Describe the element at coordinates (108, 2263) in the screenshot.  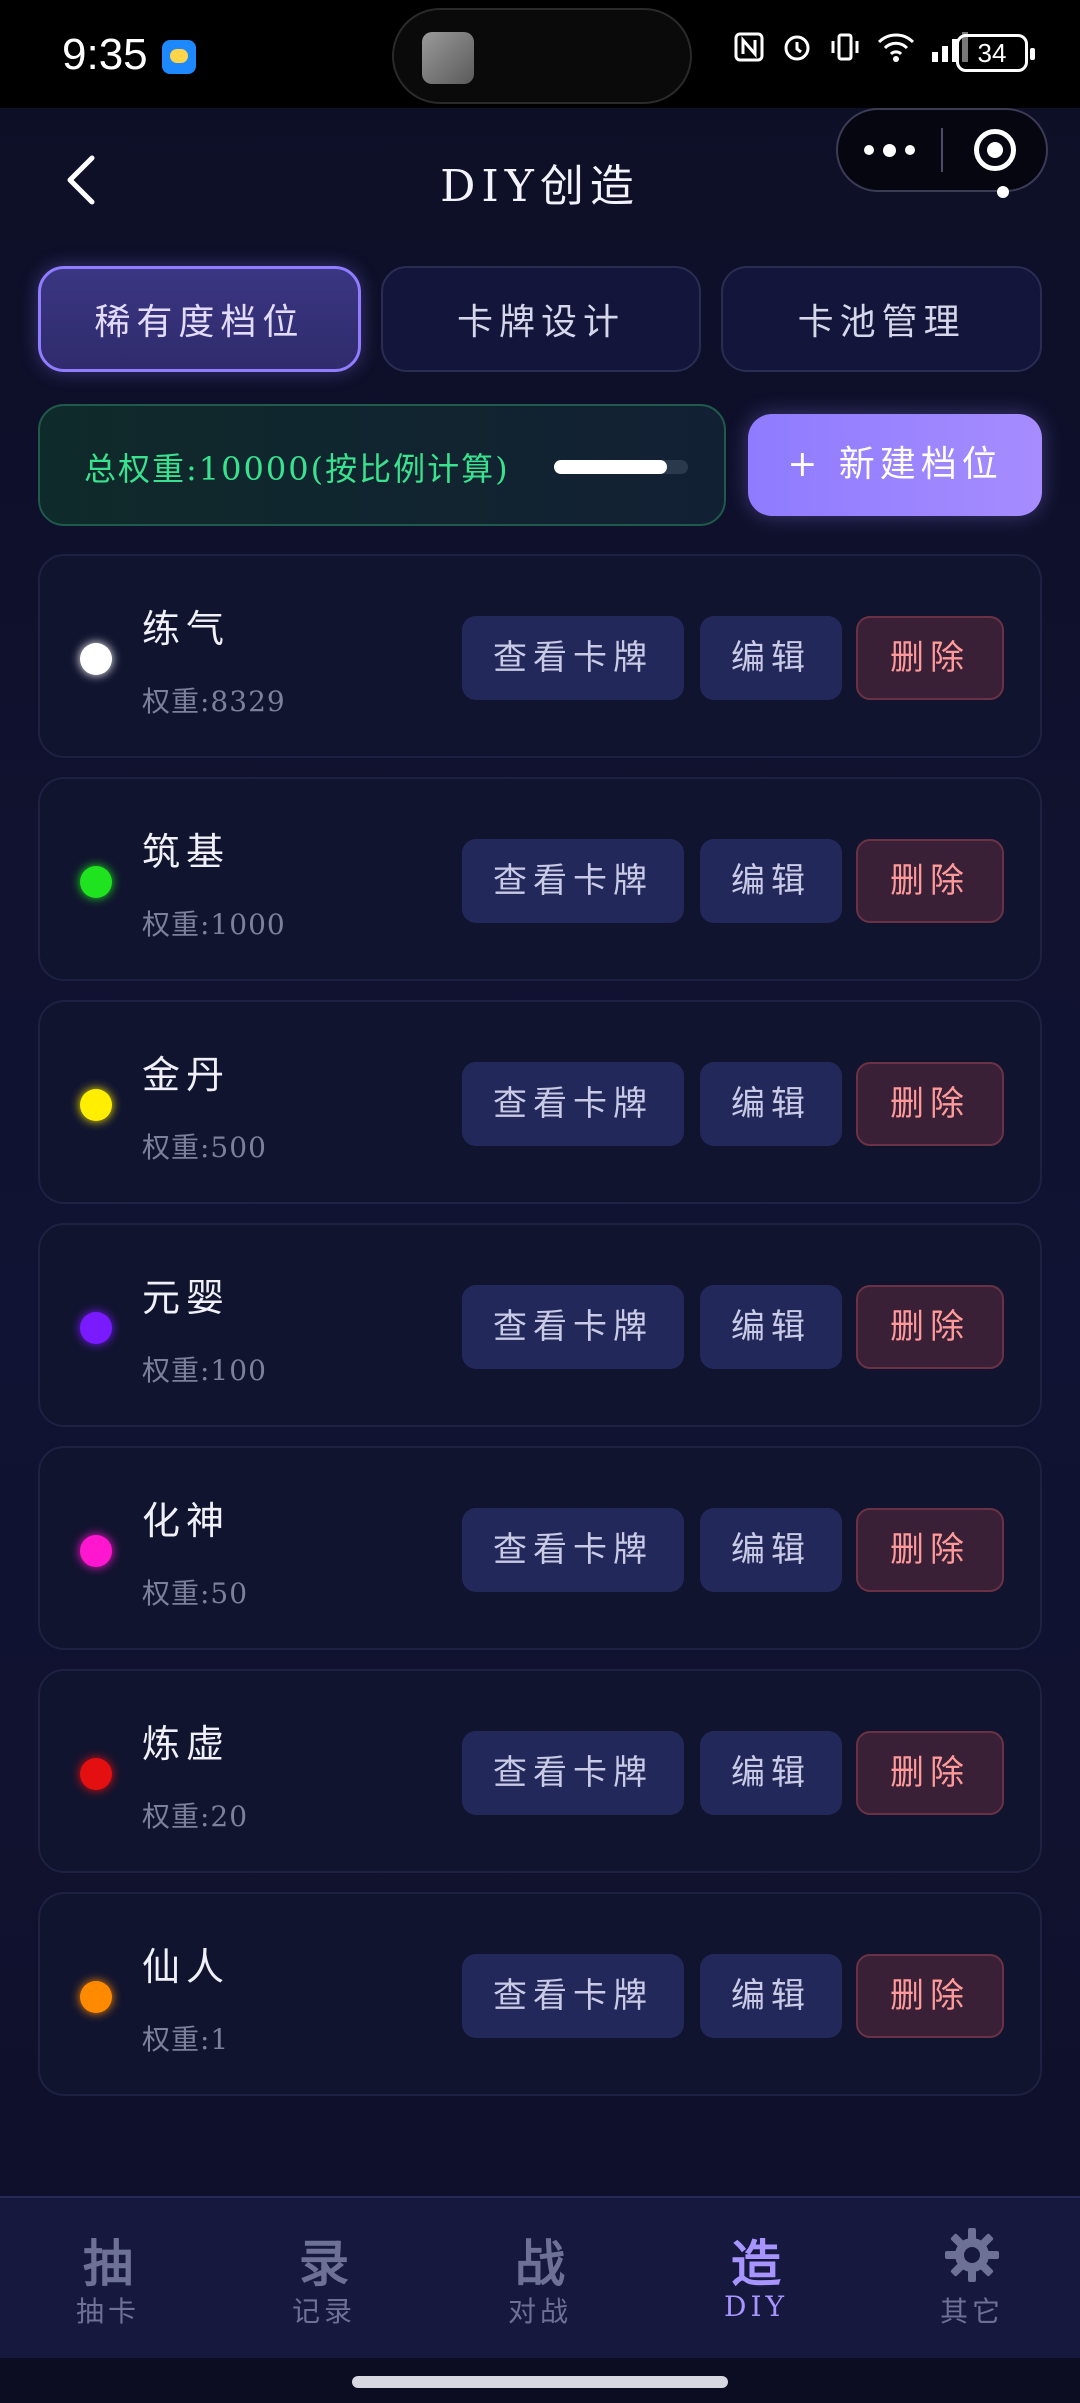
I see `nav-glyph: 抽` at that location.